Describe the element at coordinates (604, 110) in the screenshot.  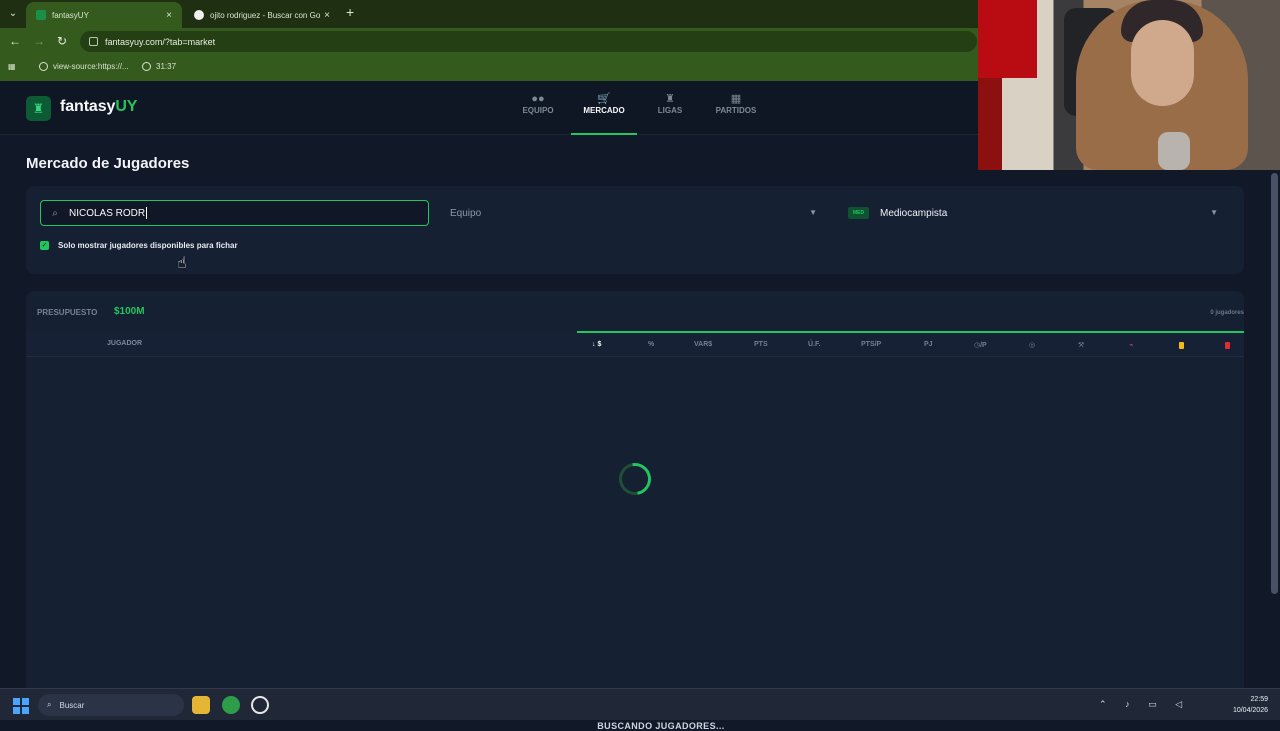
I see `nav-label: MERCADO` at that location.